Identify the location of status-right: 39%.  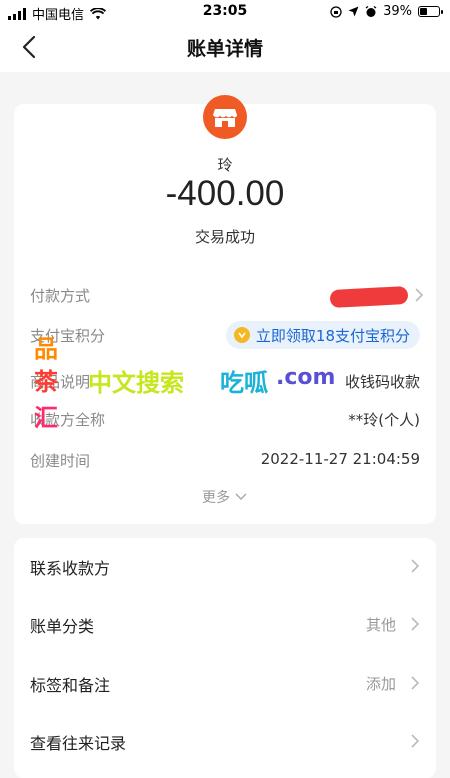
(386, 11).